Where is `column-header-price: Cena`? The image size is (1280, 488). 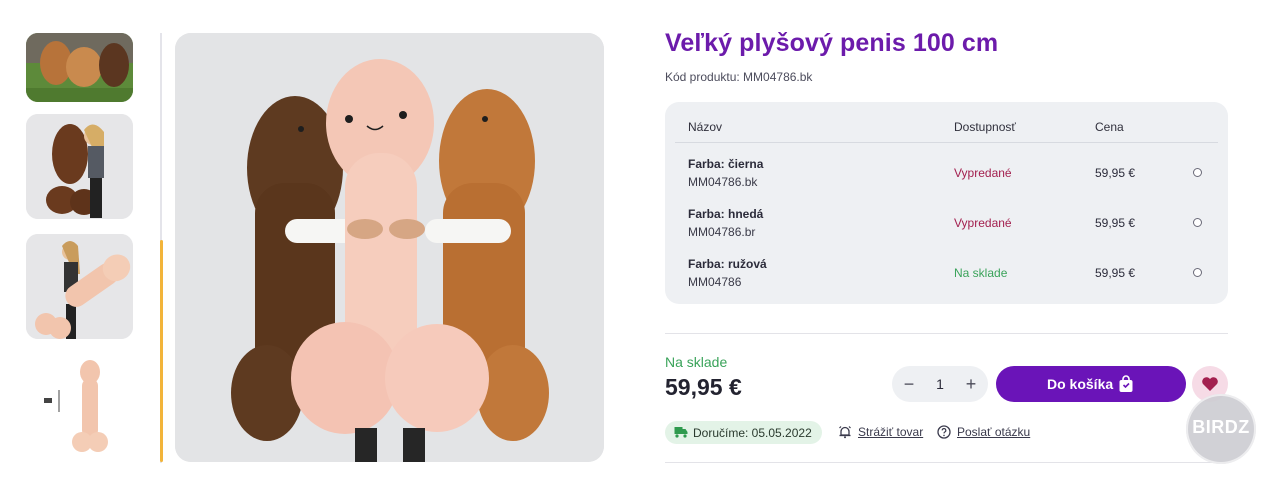 column-header-price: Cena is located at coordinates (1109, 127).